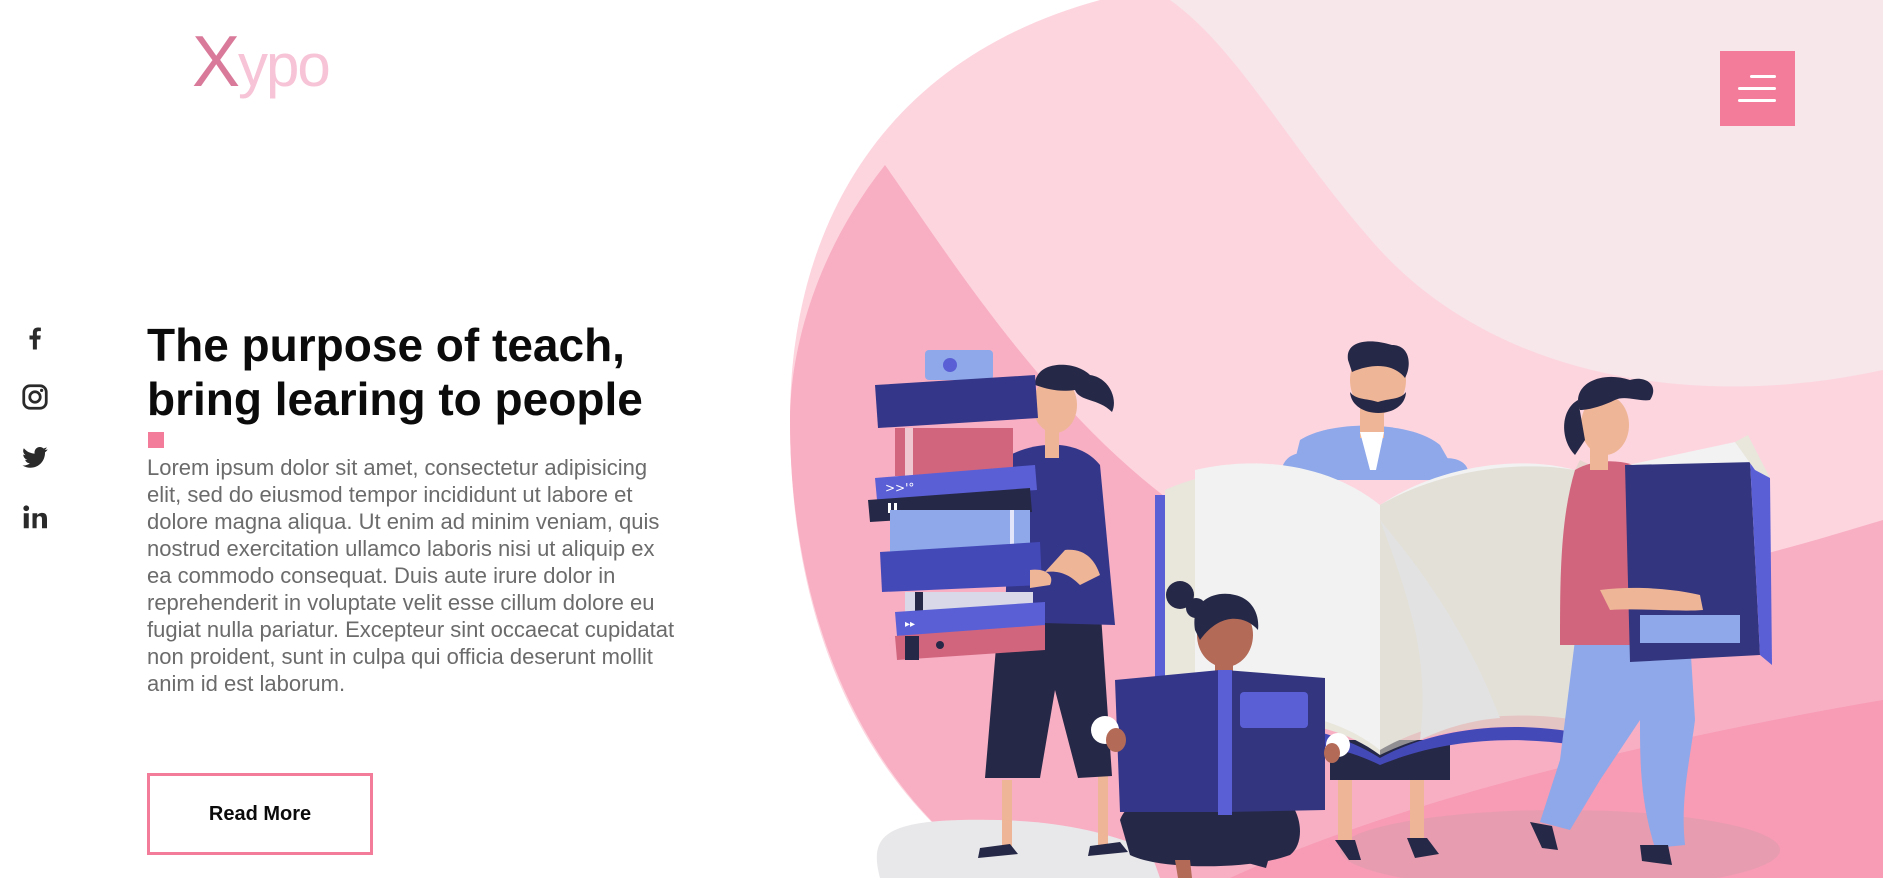 Image resolution: width=1883 pixels, height=878 pixels. I want to click on person-with-book-stack: >>'° ▸▸, so click(998, 604).